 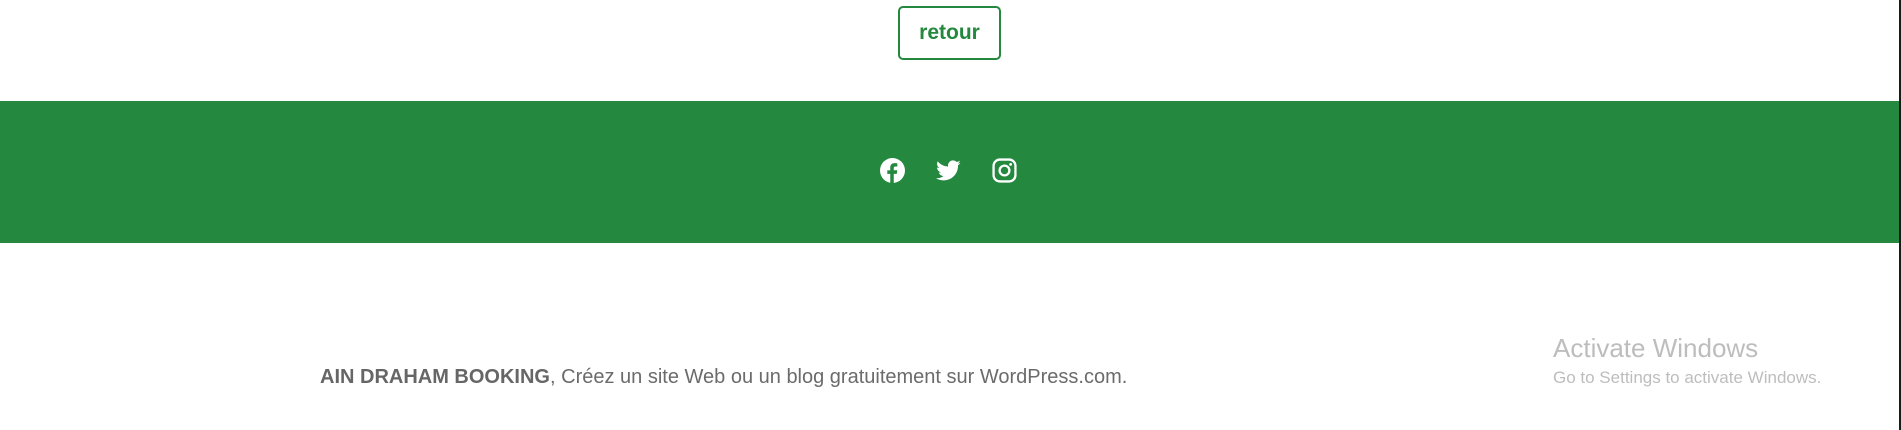 I want to click on facebook-link, so click(x=892, y=170).